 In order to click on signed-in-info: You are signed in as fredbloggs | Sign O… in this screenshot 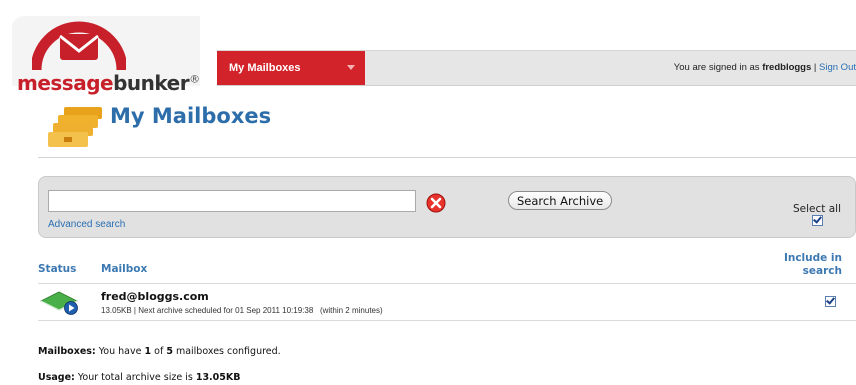, I will do `click(764, 67)`.